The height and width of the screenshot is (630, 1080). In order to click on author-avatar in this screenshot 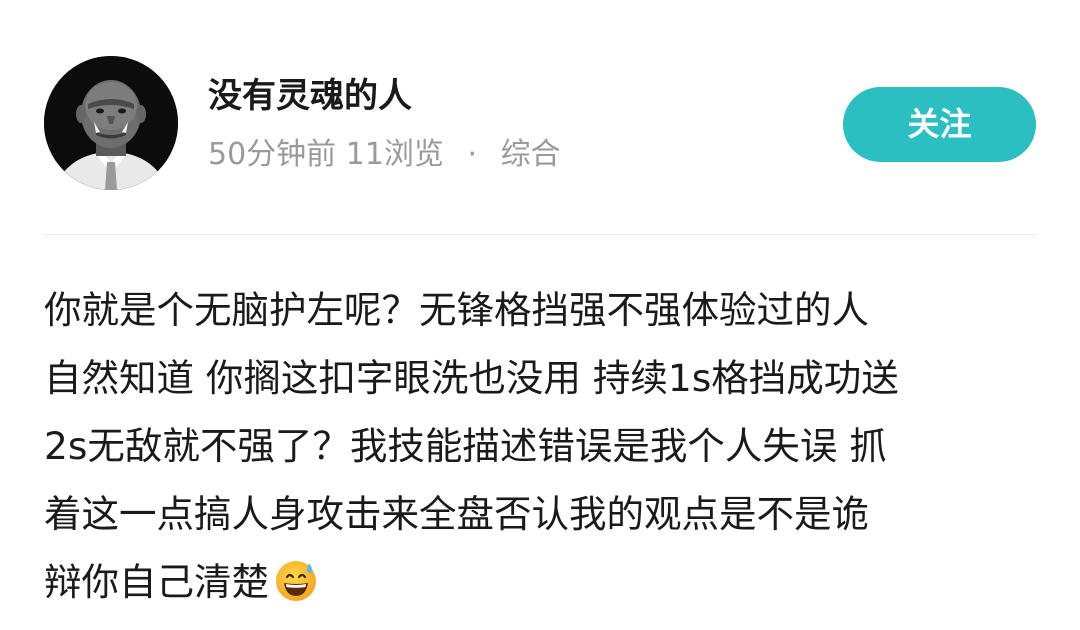, I will do `click(111, 123)`.